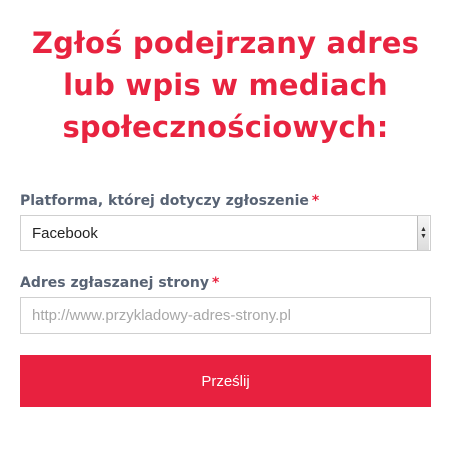 This screenshot has height=452, width=451. What do you see at coordinates (114, 283) in the screenshot?
I see `address-label-text: Adres zgłaszanej strony` at bounding box center [114, 283].